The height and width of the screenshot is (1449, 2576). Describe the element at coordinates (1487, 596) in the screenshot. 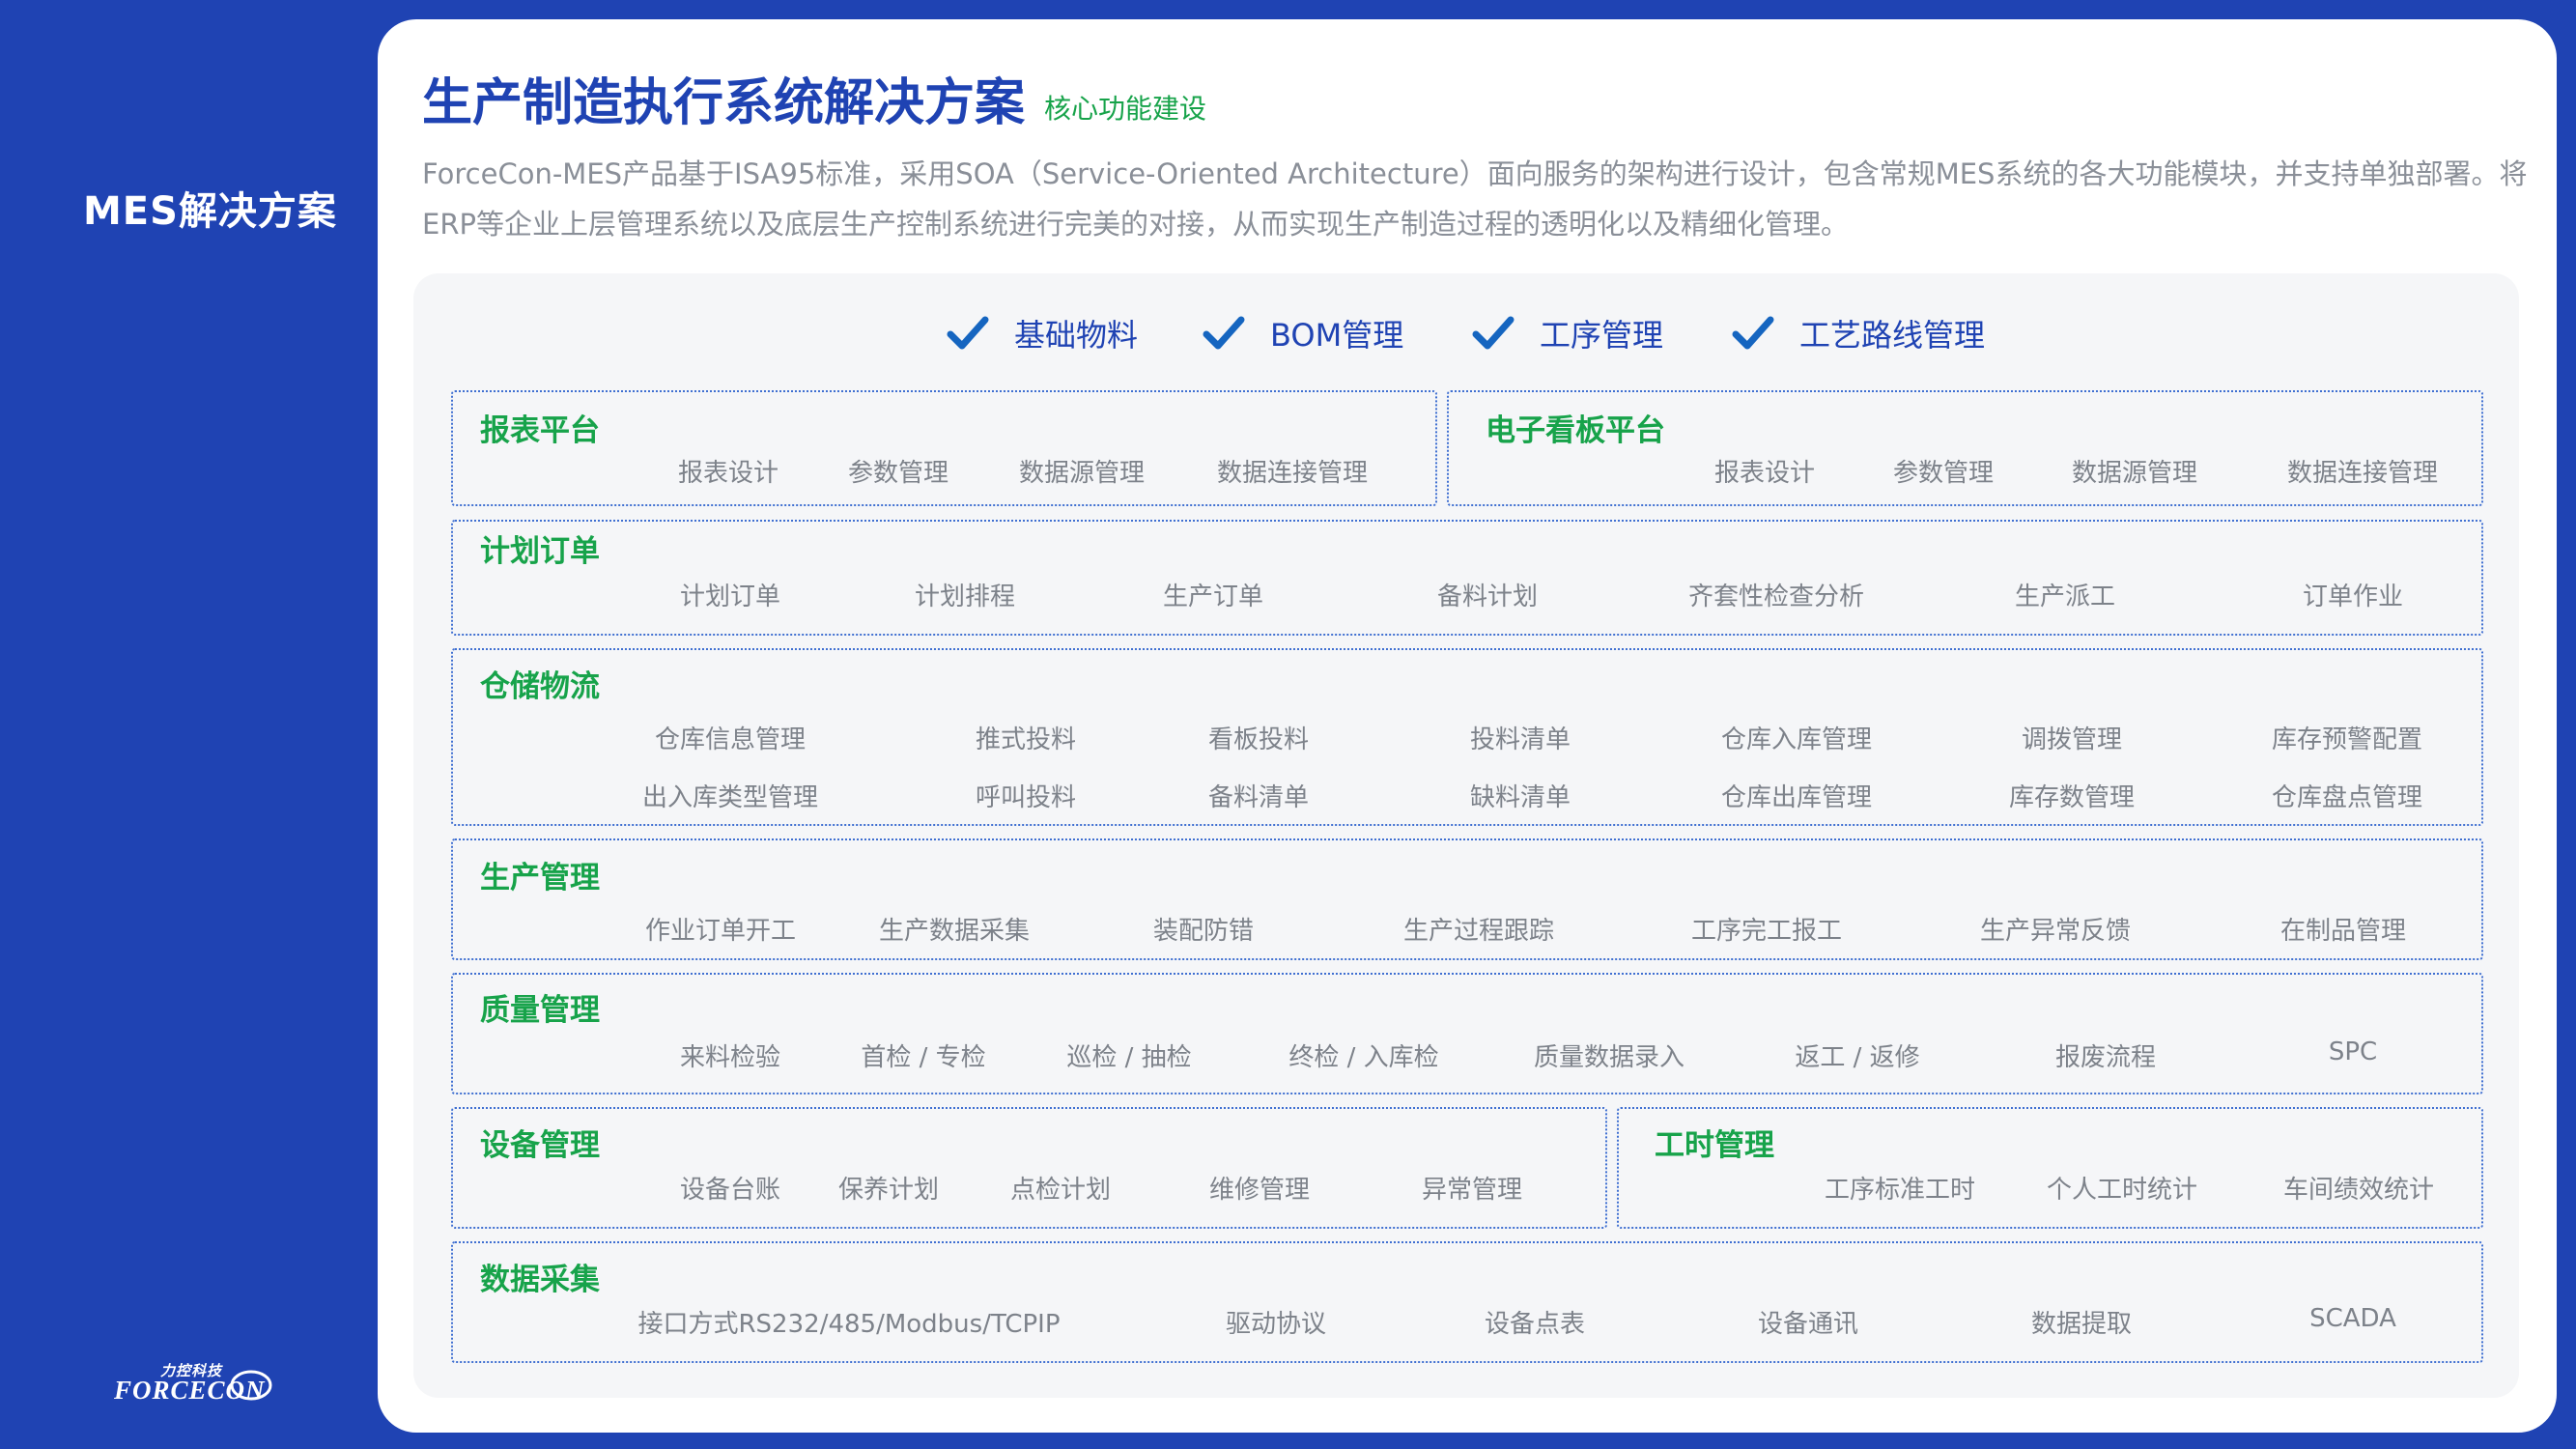

I see `module-item: 备料计划` at that location.